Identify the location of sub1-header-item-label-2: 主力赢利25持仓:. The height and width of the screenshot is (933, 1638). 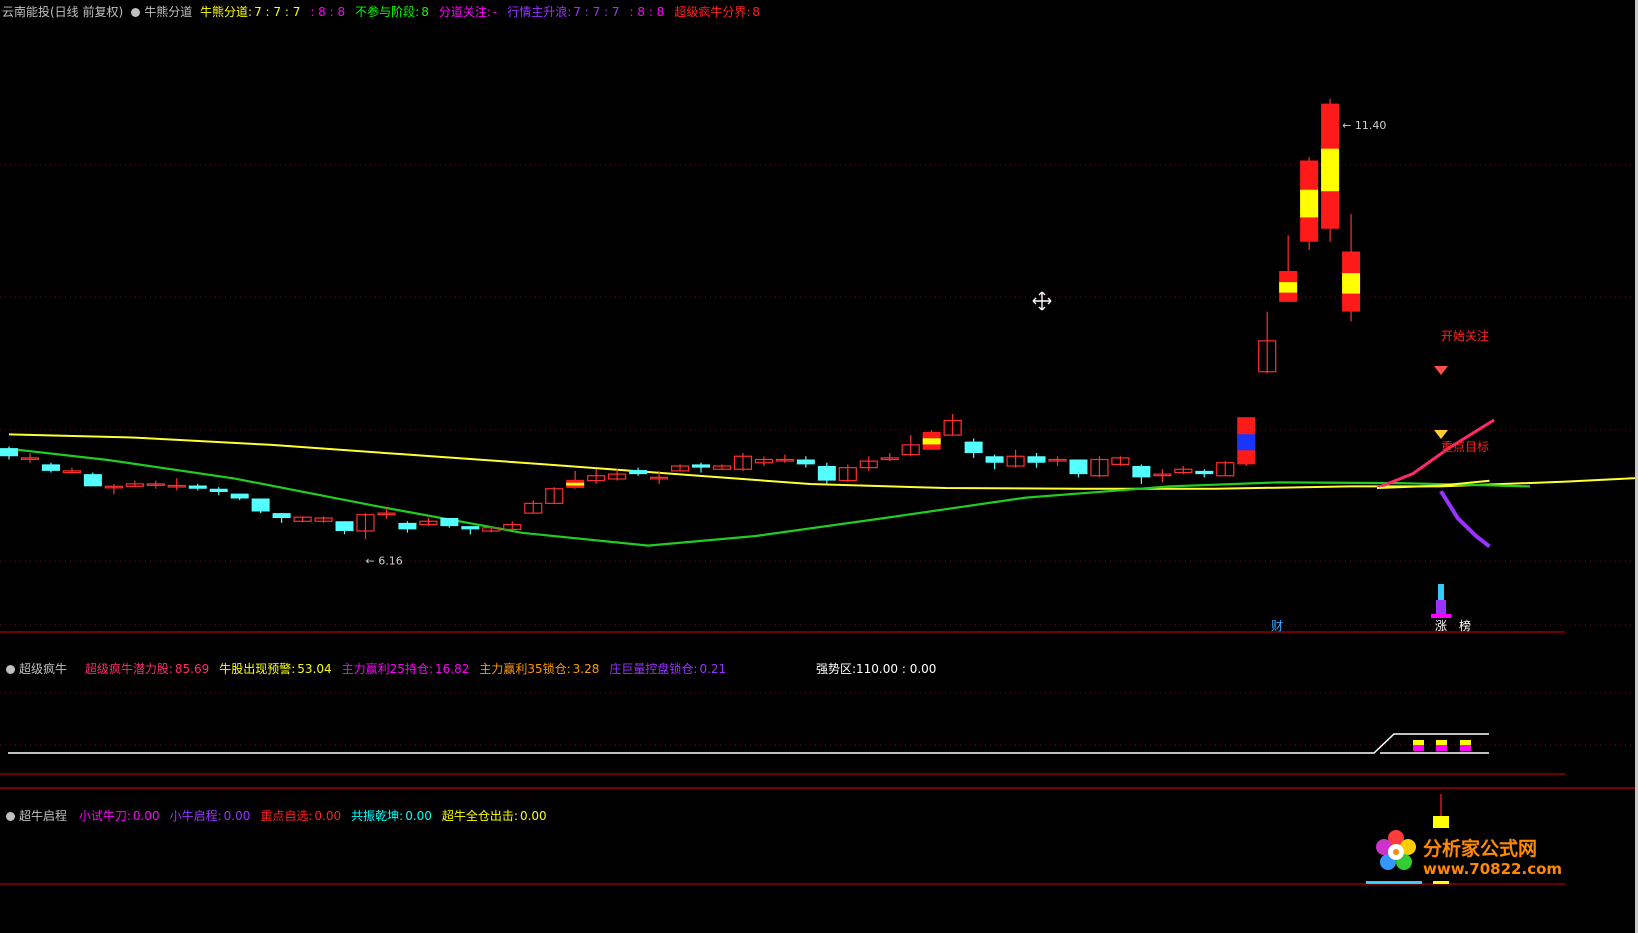
(387, 669).